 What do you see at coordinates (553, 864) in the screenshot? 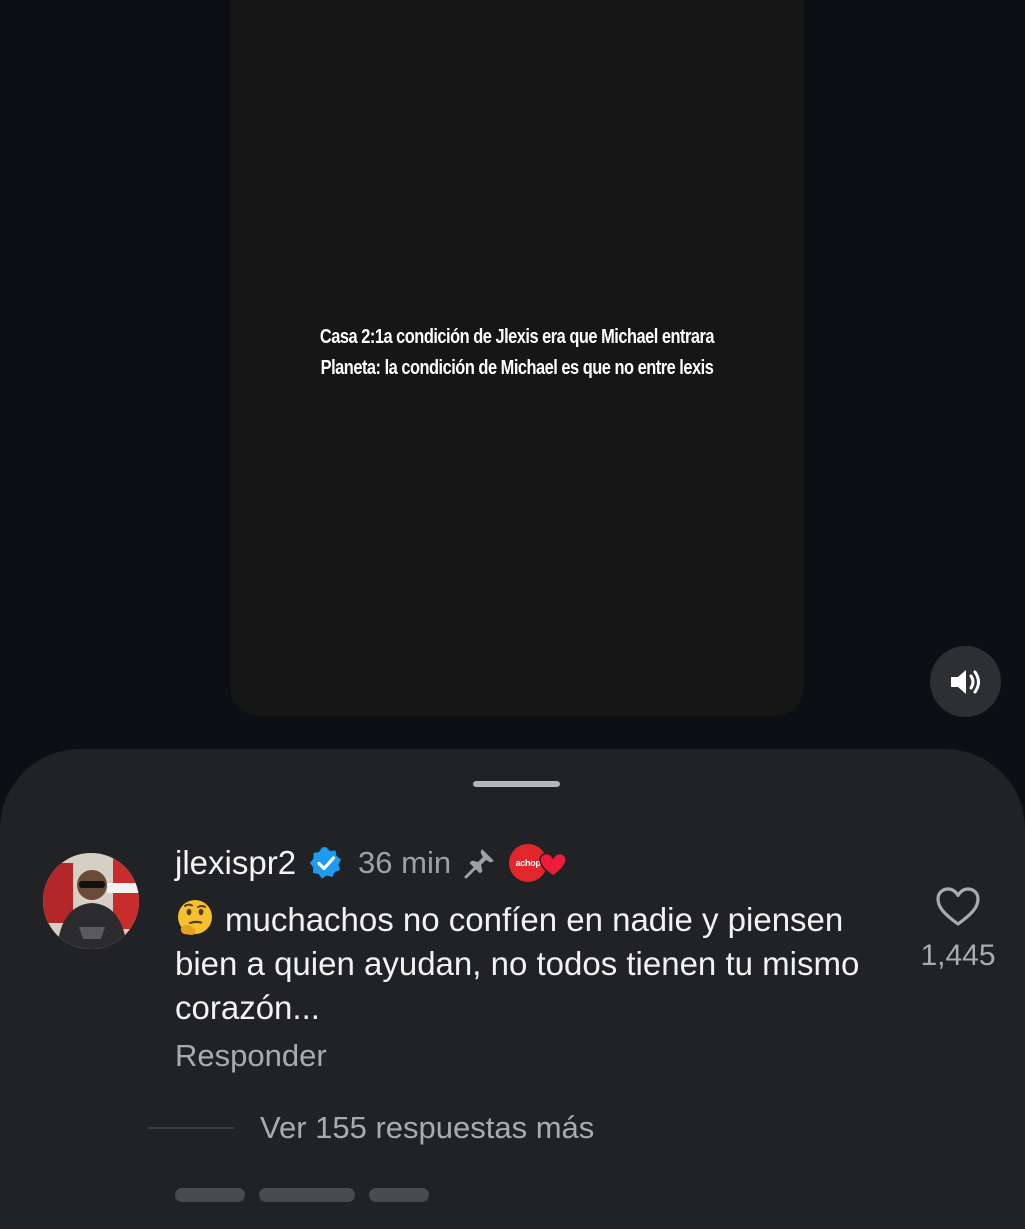
I see `heart-icon` at bounding box center [553, 864].